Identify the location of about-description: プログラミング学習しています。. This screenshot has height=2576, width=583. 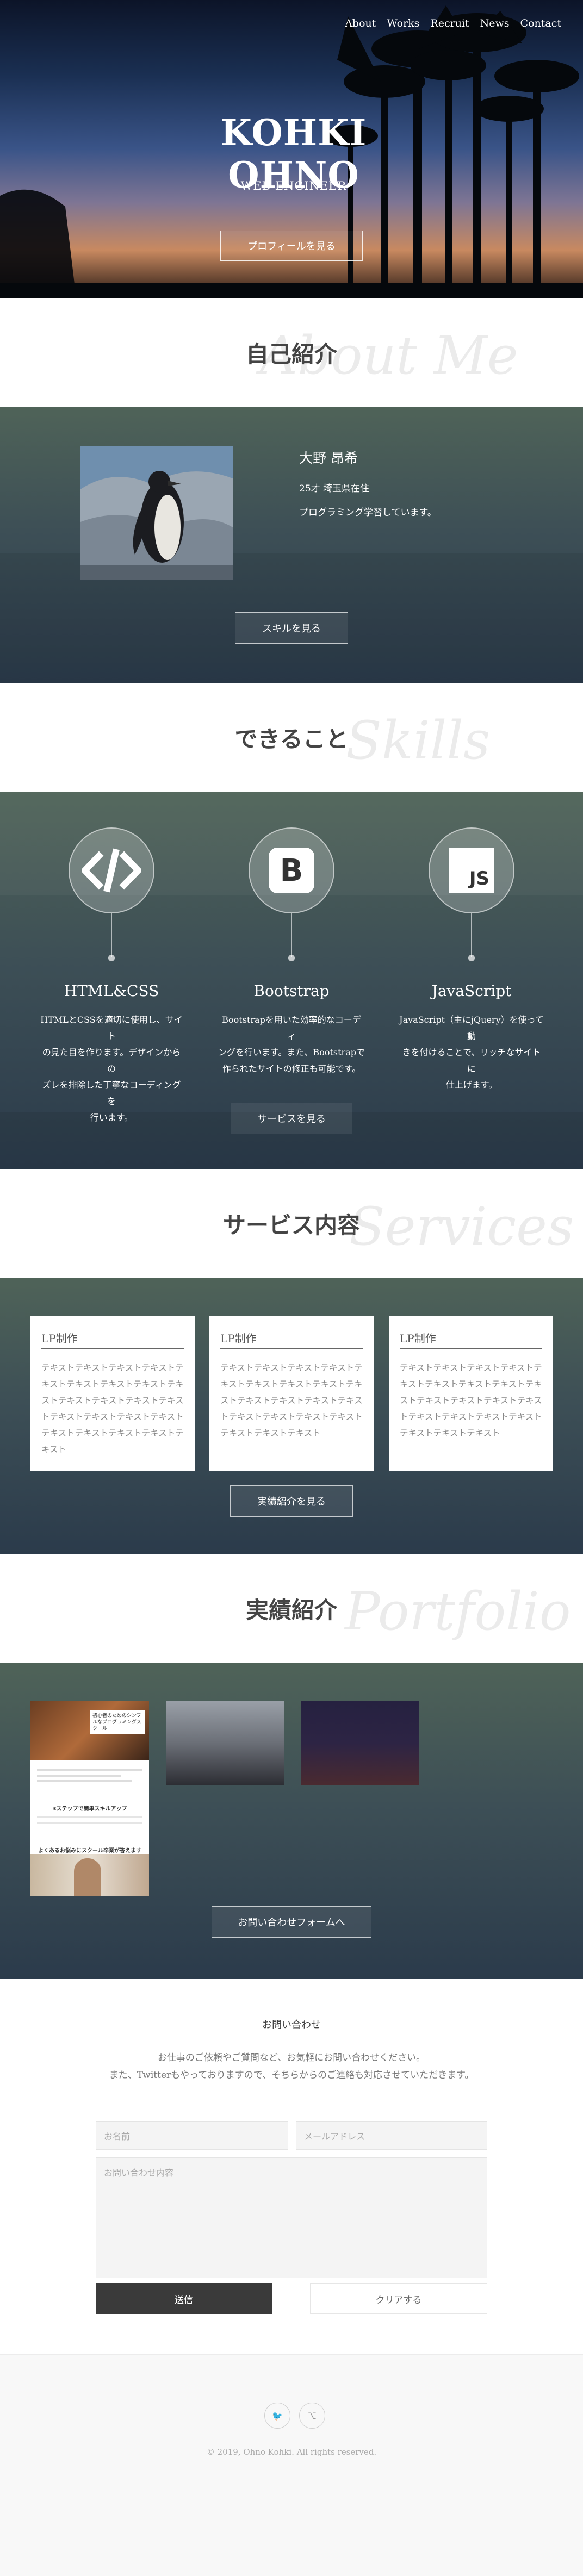
(368, 512).